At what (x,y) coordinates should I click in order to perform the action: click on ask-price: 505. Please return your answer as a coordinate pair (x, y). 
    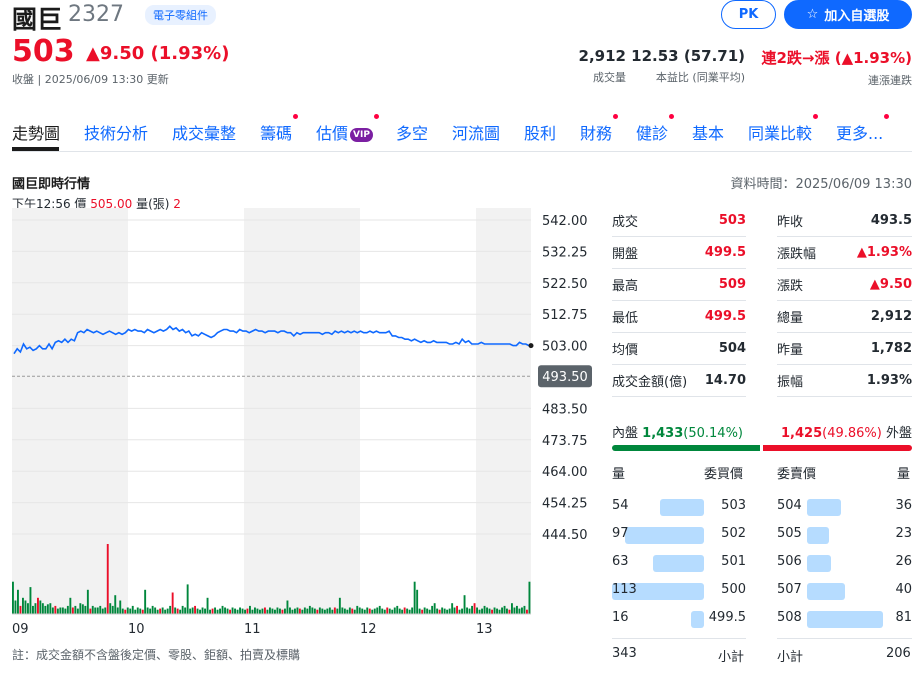
    Looking at the image, I should click on (789, 533).